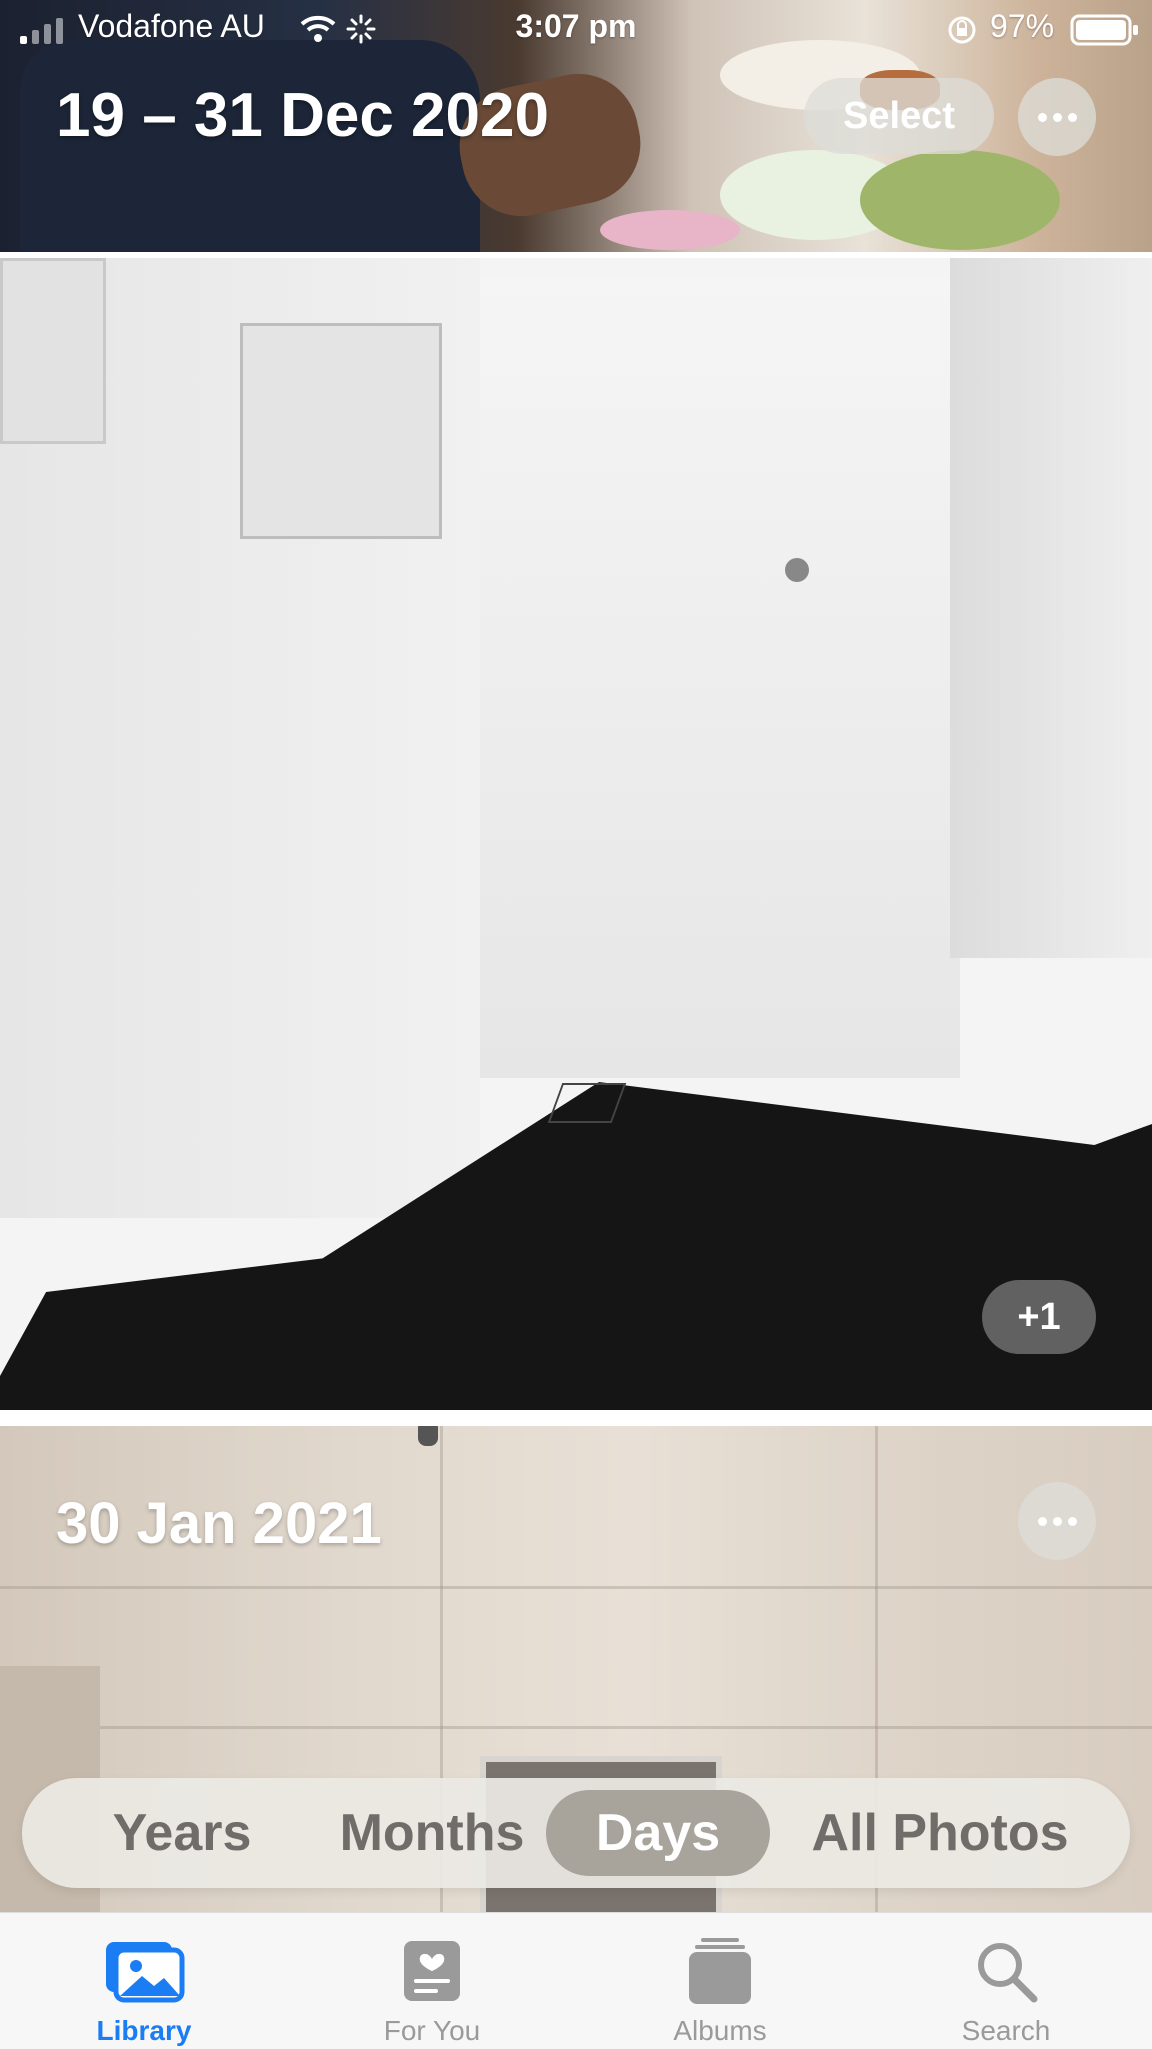 Image resolution: width=1152 pixels, height=2049 pixels. What do you see at coordinates (302, 115) in the screenshot?
I see `section-date-title: 19 – 31 Dec 2020` at bounding box center [302, 115].